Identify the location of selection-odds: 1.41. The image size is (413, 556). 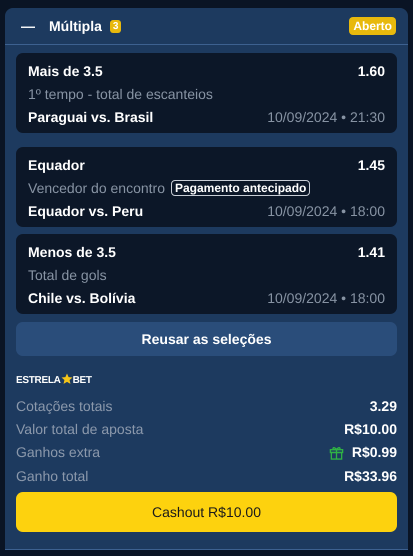
(371, 252).